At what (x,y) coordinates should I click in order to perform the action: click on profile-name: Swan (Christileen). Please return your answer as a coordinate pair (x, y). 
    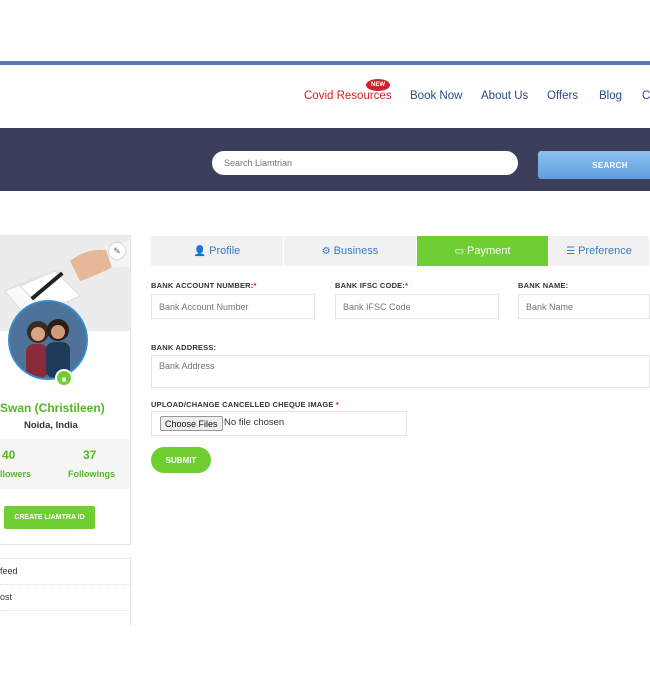
    Looking at the image, I should click on (52, 408).